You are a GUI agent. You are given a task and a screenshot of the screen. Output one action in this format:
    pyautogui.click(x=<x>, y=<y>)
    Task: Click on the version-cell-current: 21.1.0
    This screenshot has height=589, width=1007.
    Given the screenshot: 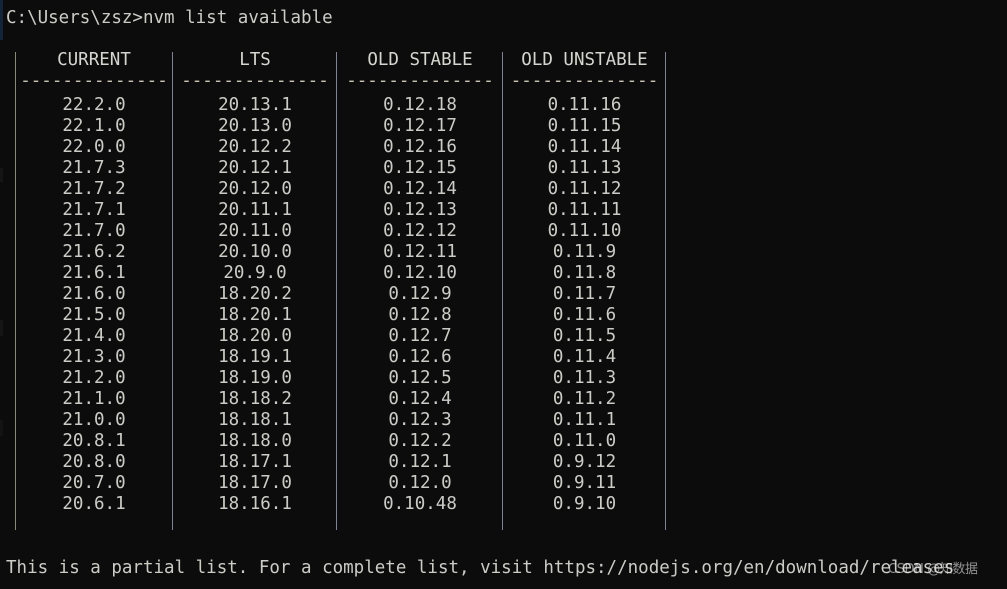 What is the action you would take?
    pyautogui.click(x=94, y=399)
    